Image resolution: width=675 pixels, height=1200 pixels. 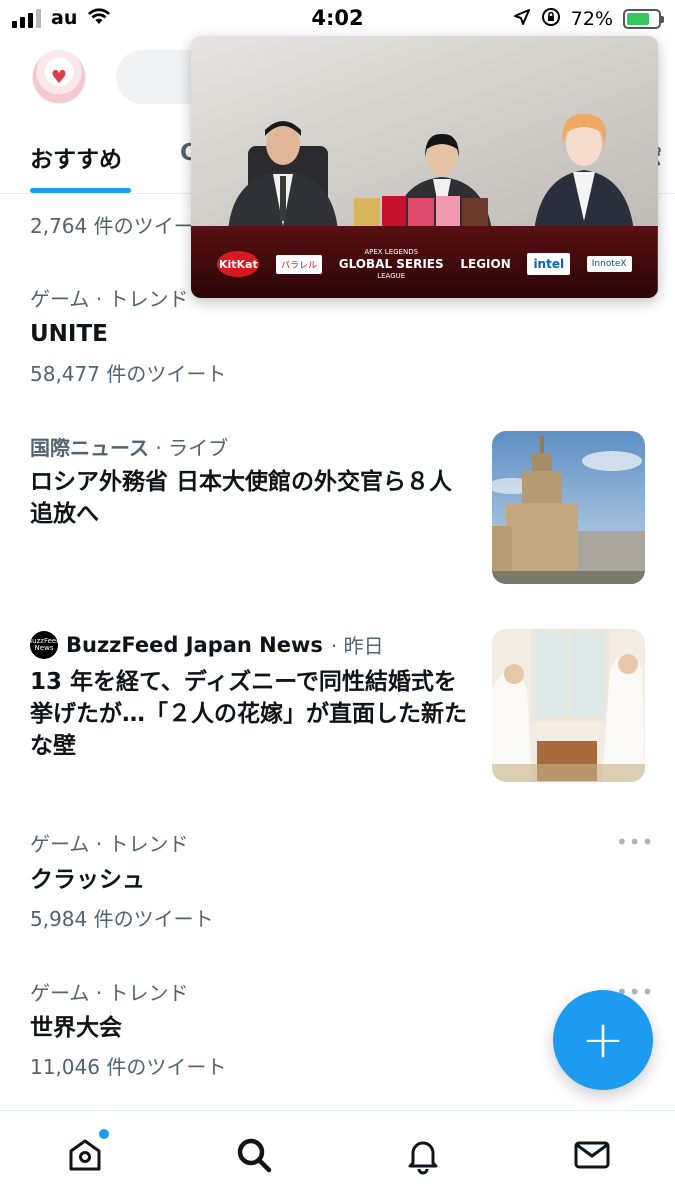 I want to click on source-name: BuzzFeed Japan News, so click(x=194, y=644).